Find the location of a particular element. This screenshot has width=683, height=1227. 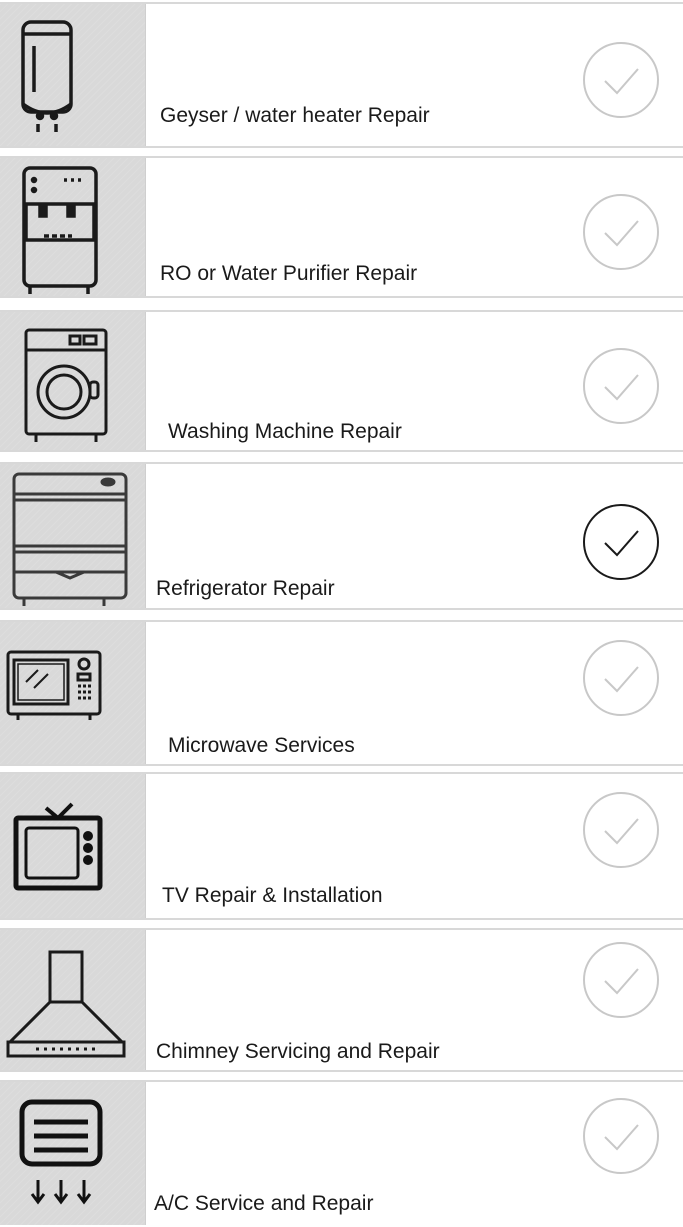

service-label: RO or Water Purifier Repair is located at coordinates (289, 273).